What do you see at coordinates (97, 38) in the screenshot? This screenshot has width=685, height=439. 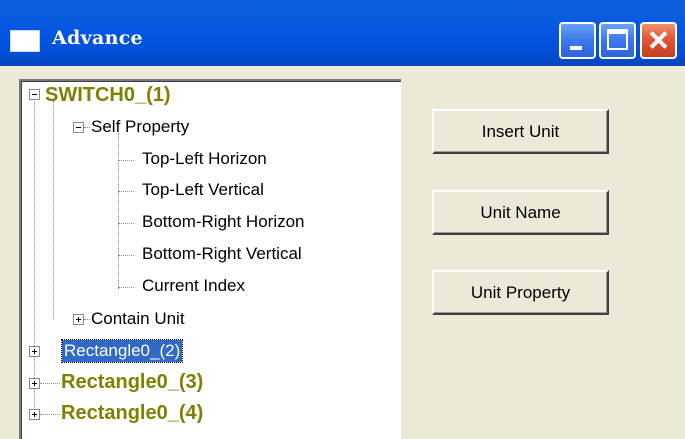 I see `window-title: Advance` at bounding box center [97, 38].